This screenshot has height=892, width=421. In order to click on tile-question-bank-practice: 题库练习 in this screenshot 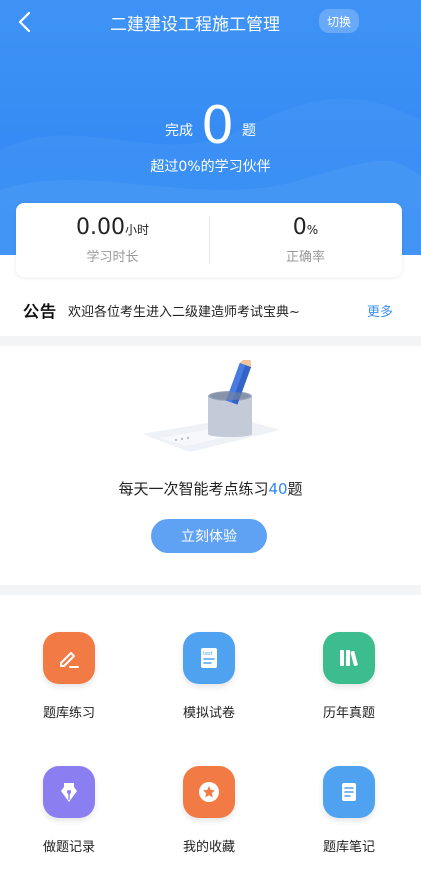, I will do `click(69, 676)`.